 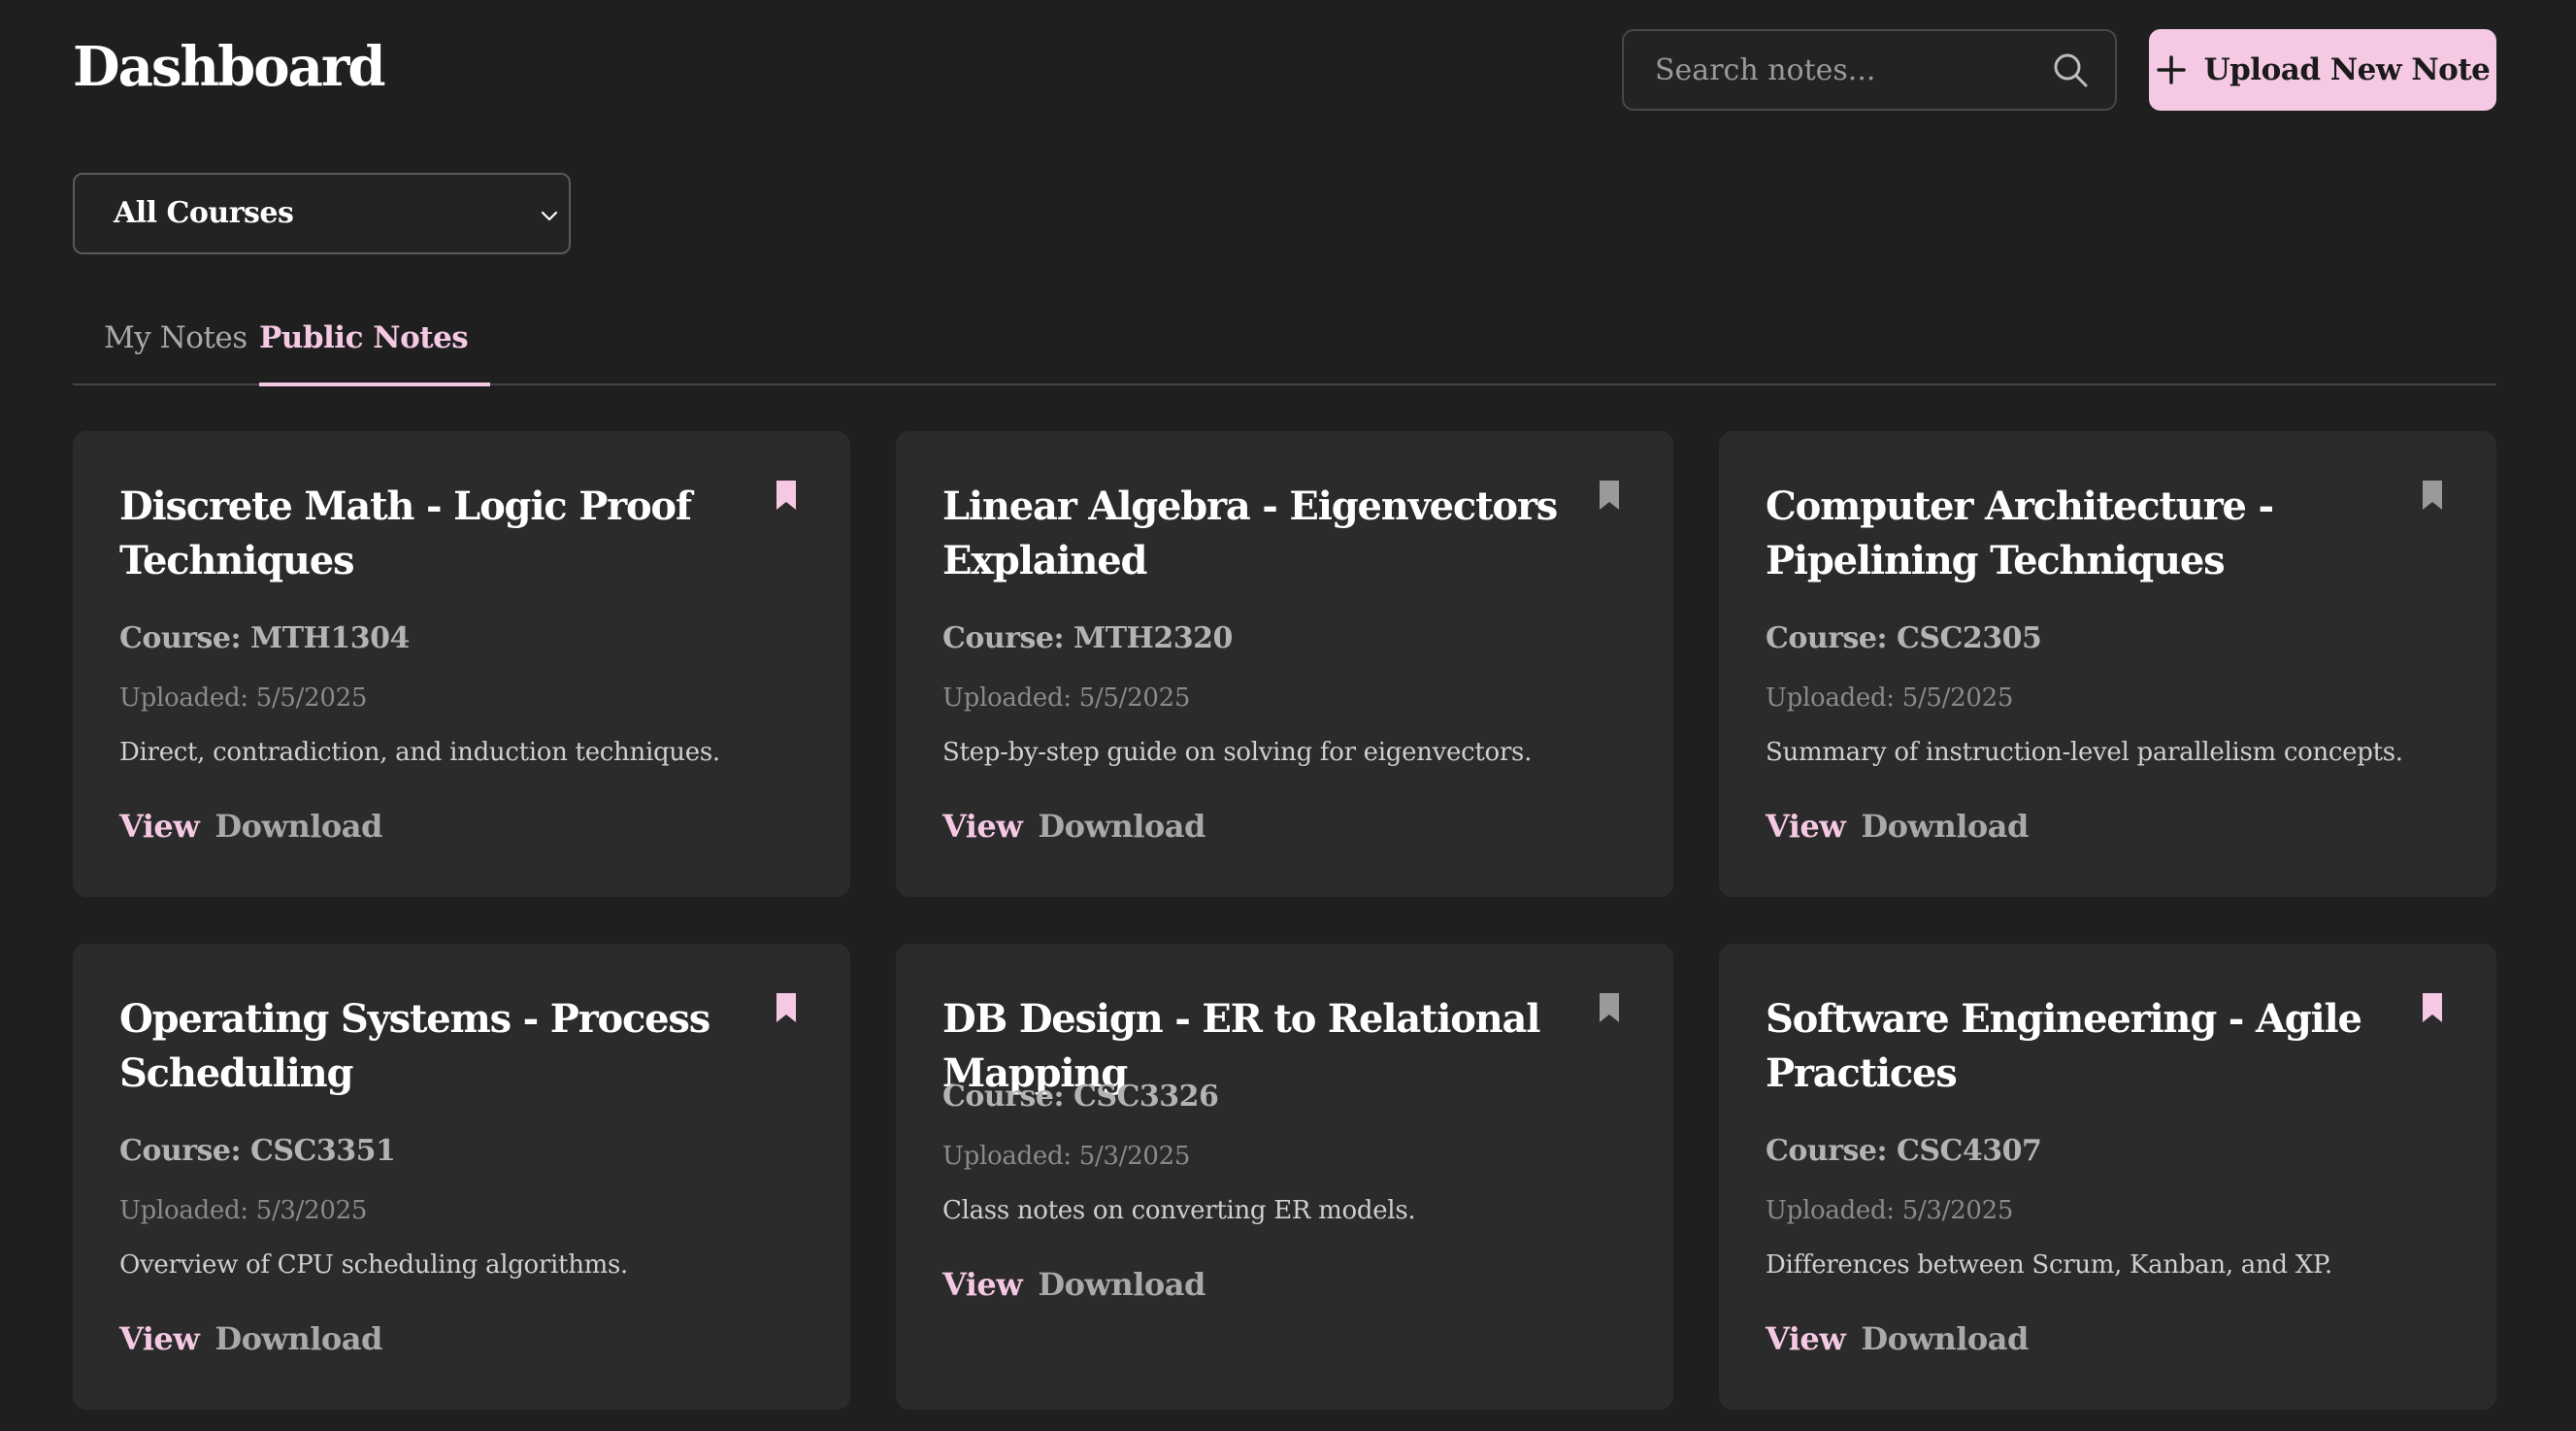 I want to click on notes-tabs: My Notes Public Notes, so click(x=1285, y=338).